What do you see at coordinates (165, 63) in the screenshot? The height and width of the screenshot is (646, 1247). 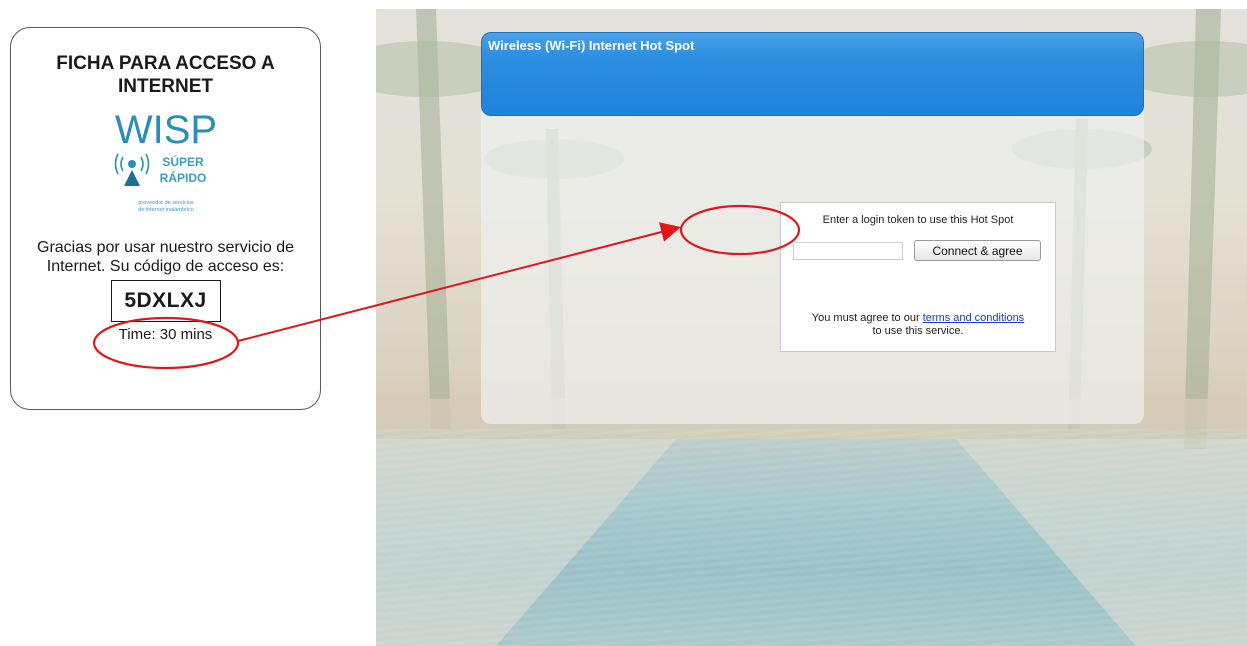 I see `voucher-title-line1: FICHA PARA ACCESO A` at bounding box center [165, 63].